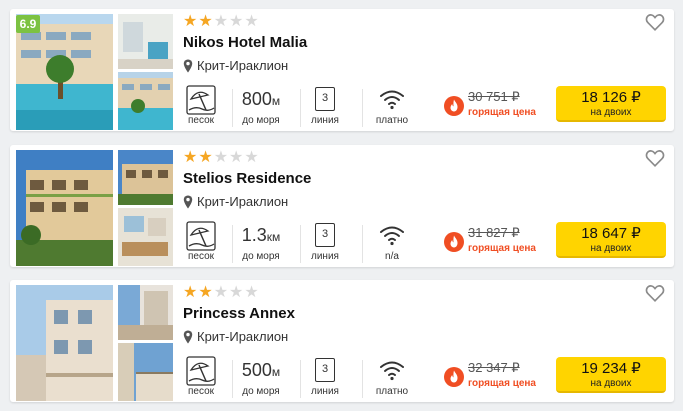 The height and width of the screenshot is (411, 683). I want to click on distance-value: 800, so click(256, 99).